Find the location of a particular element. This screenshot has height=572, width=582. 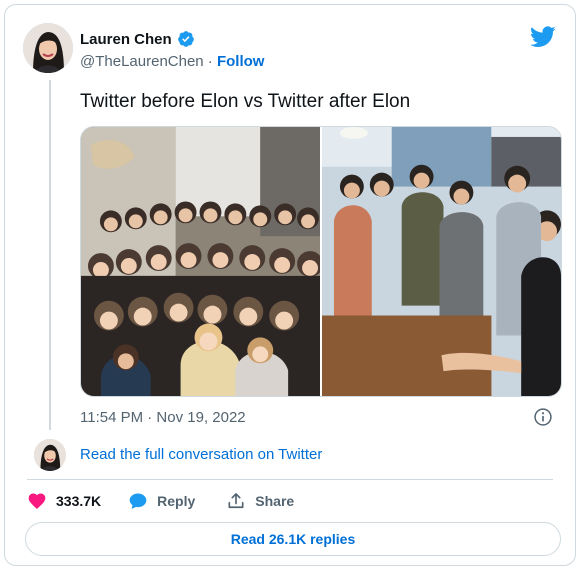

reply-bubble-icon is located at coordinates (138, 501).